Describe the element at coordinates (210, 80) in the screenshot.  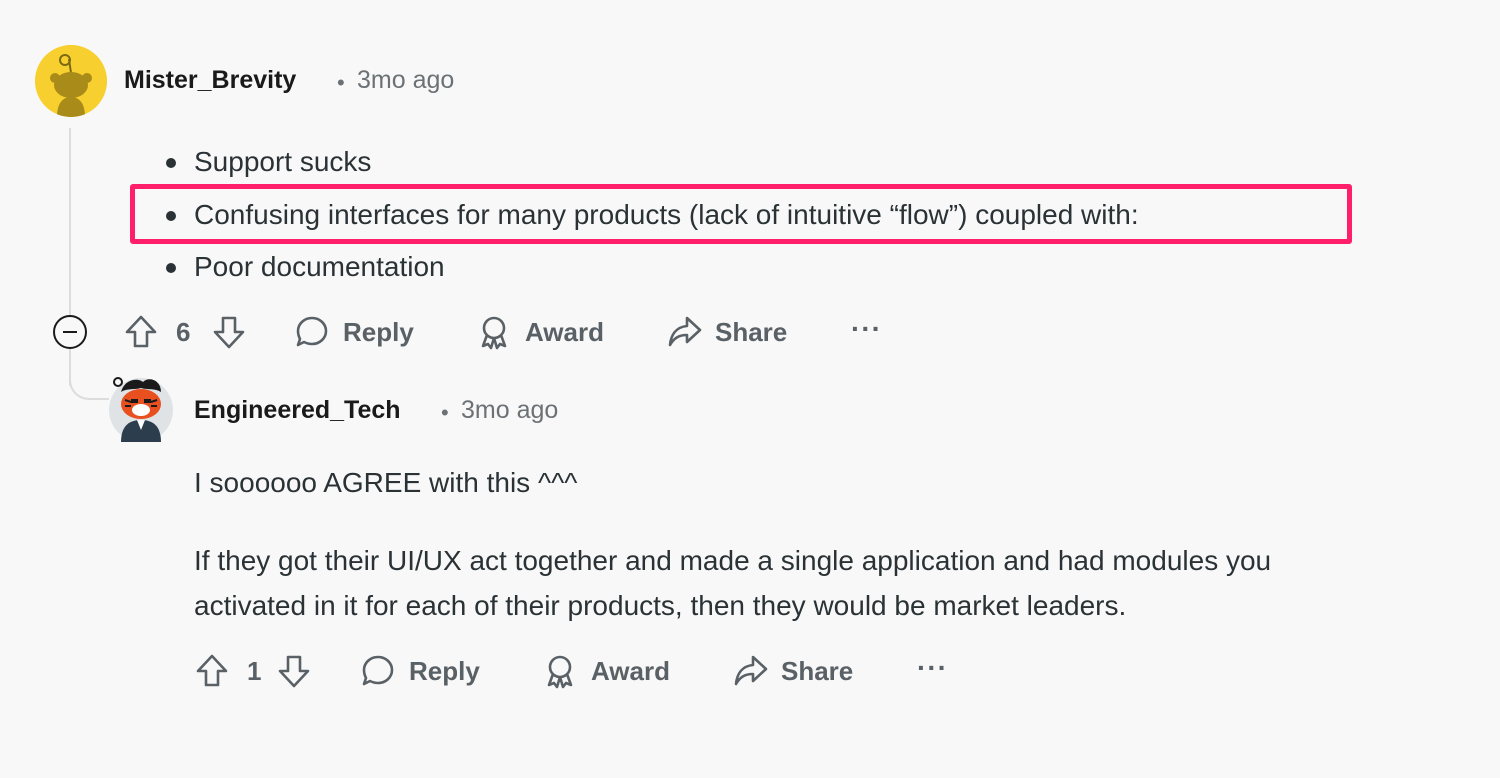
I see `username: Mister_Brevity` at that location.